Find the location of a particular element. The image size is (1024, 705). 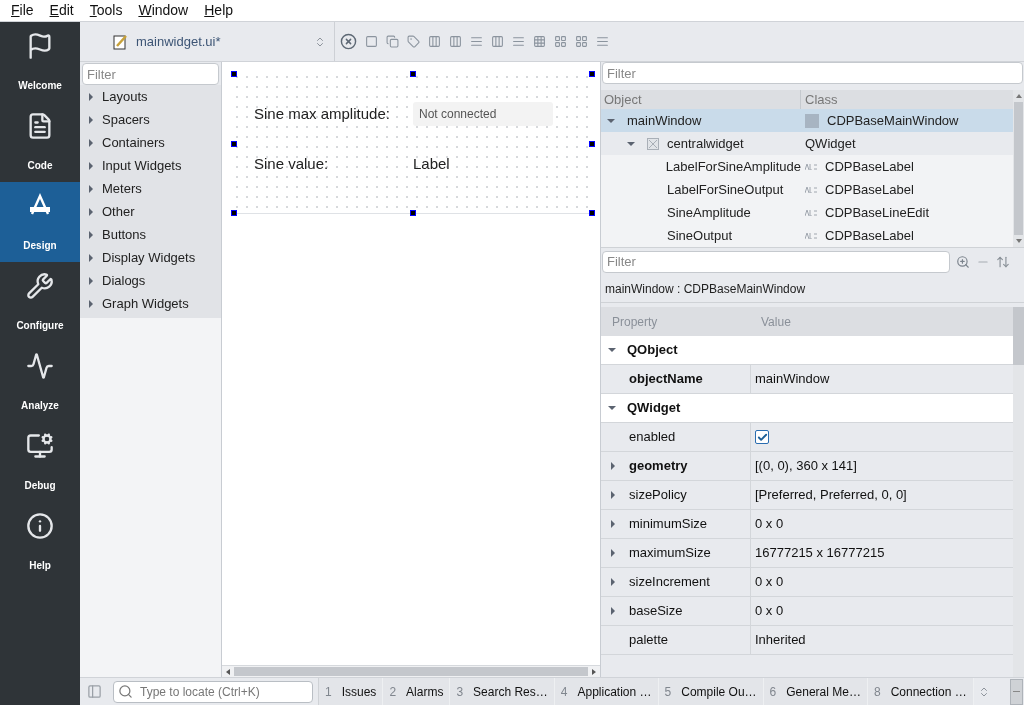

tree-row: SineAmplitude CDPBaseLineEdit is located at coordinates (807, 212).